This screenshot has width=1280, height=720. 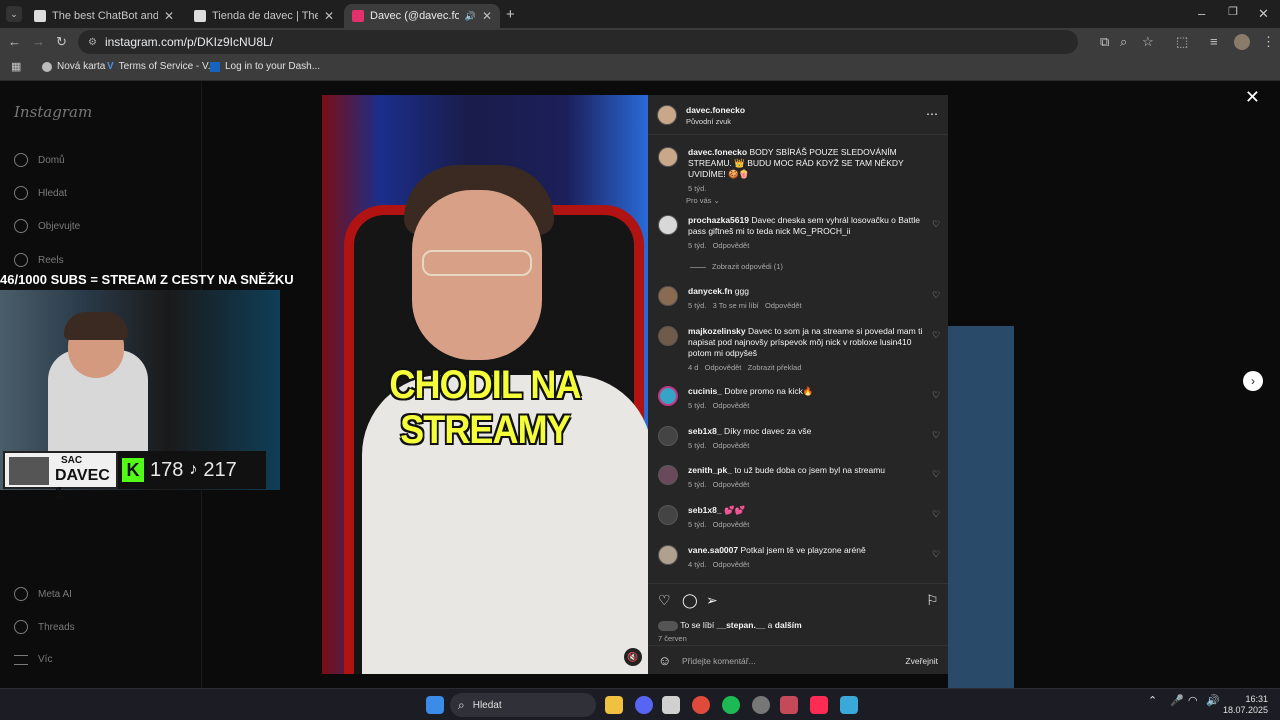 What do you see at coordinates (47, 226) in the screenshot?
I see `nav-explore: Objevujte` at bounding box center [47, 226].